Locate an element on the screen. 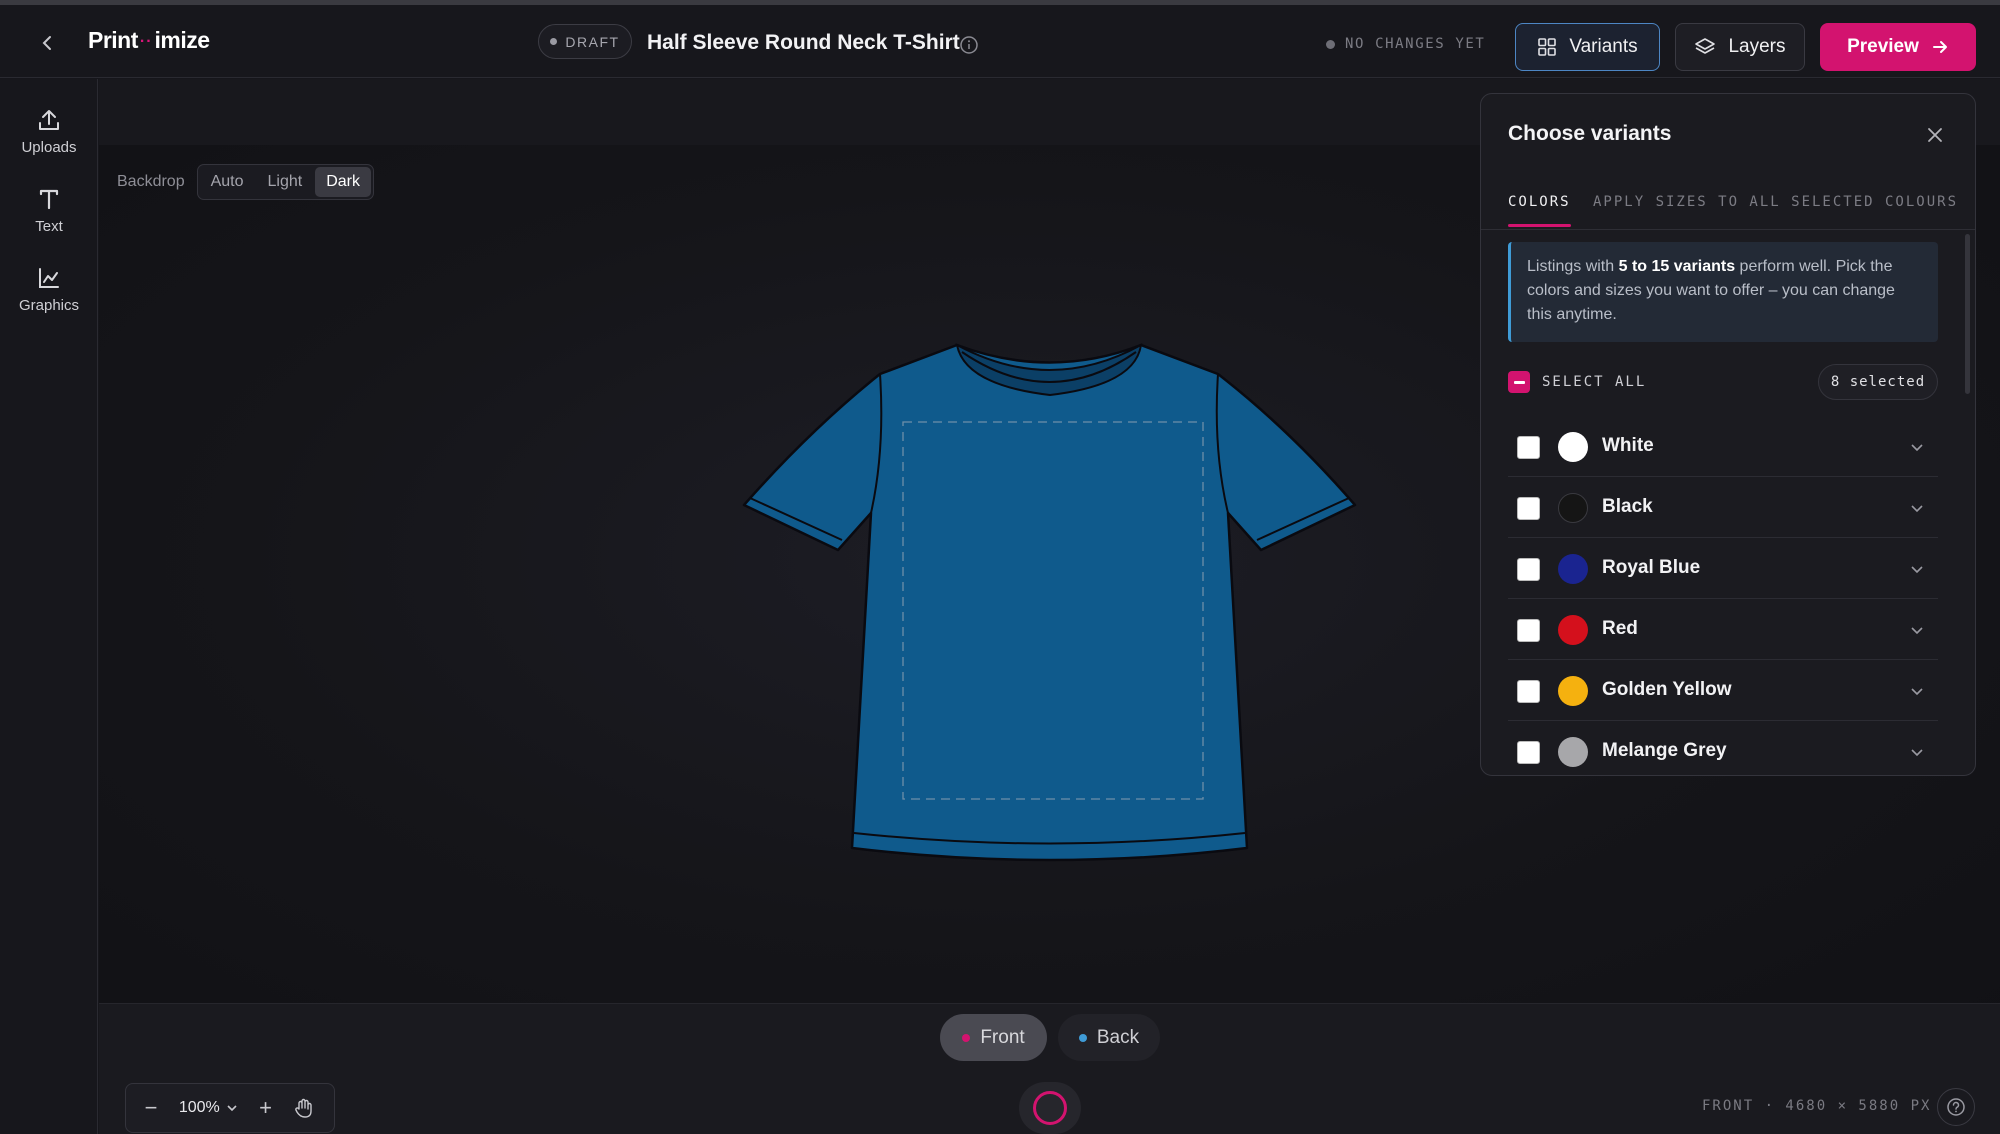 Image resolution: width=2000 pixels, height=1134 pixels. chart-icon is located at coordinates (49, 278).